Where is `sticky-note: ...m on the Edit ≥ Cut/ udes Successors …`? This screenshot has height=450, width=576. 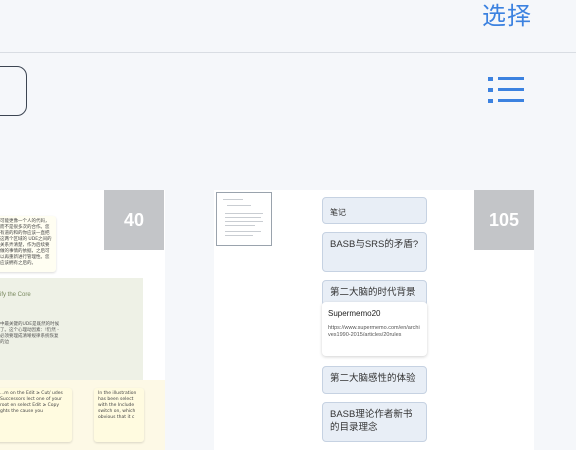
sticky-note: ...m on the Edit ≥ Cut/ udes Successors … is located at coordinates (36, 415).